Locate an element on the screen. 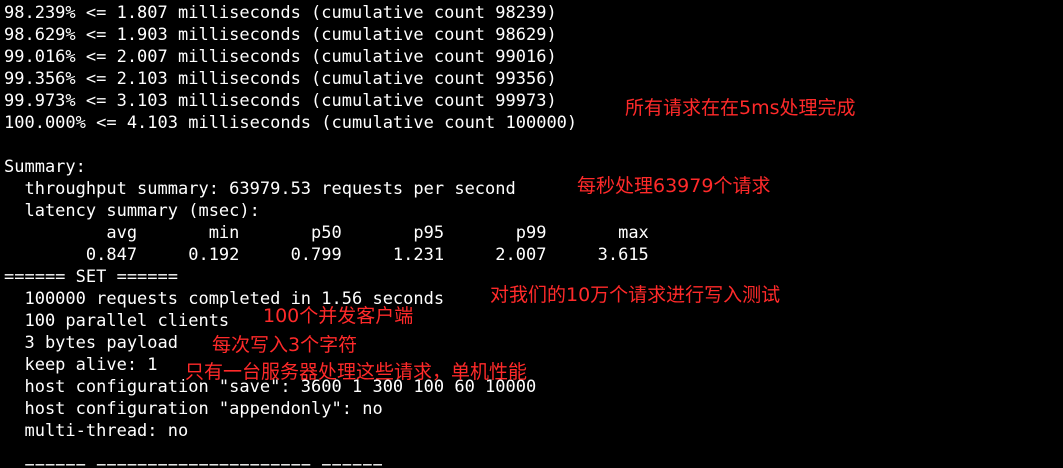  host-config-appendonly-line: host configuration "appendonly": no is located at coordinates (193, 409).